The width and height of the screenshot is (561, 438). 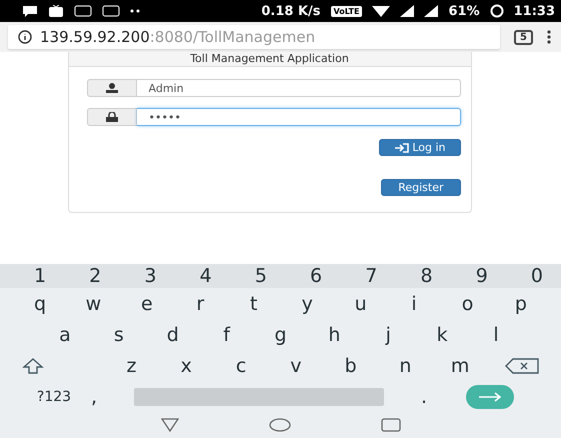 What do you see at coordinates (390, 425) in the screenshot?
I see `recents-icon` at bounding box center [390, 425].